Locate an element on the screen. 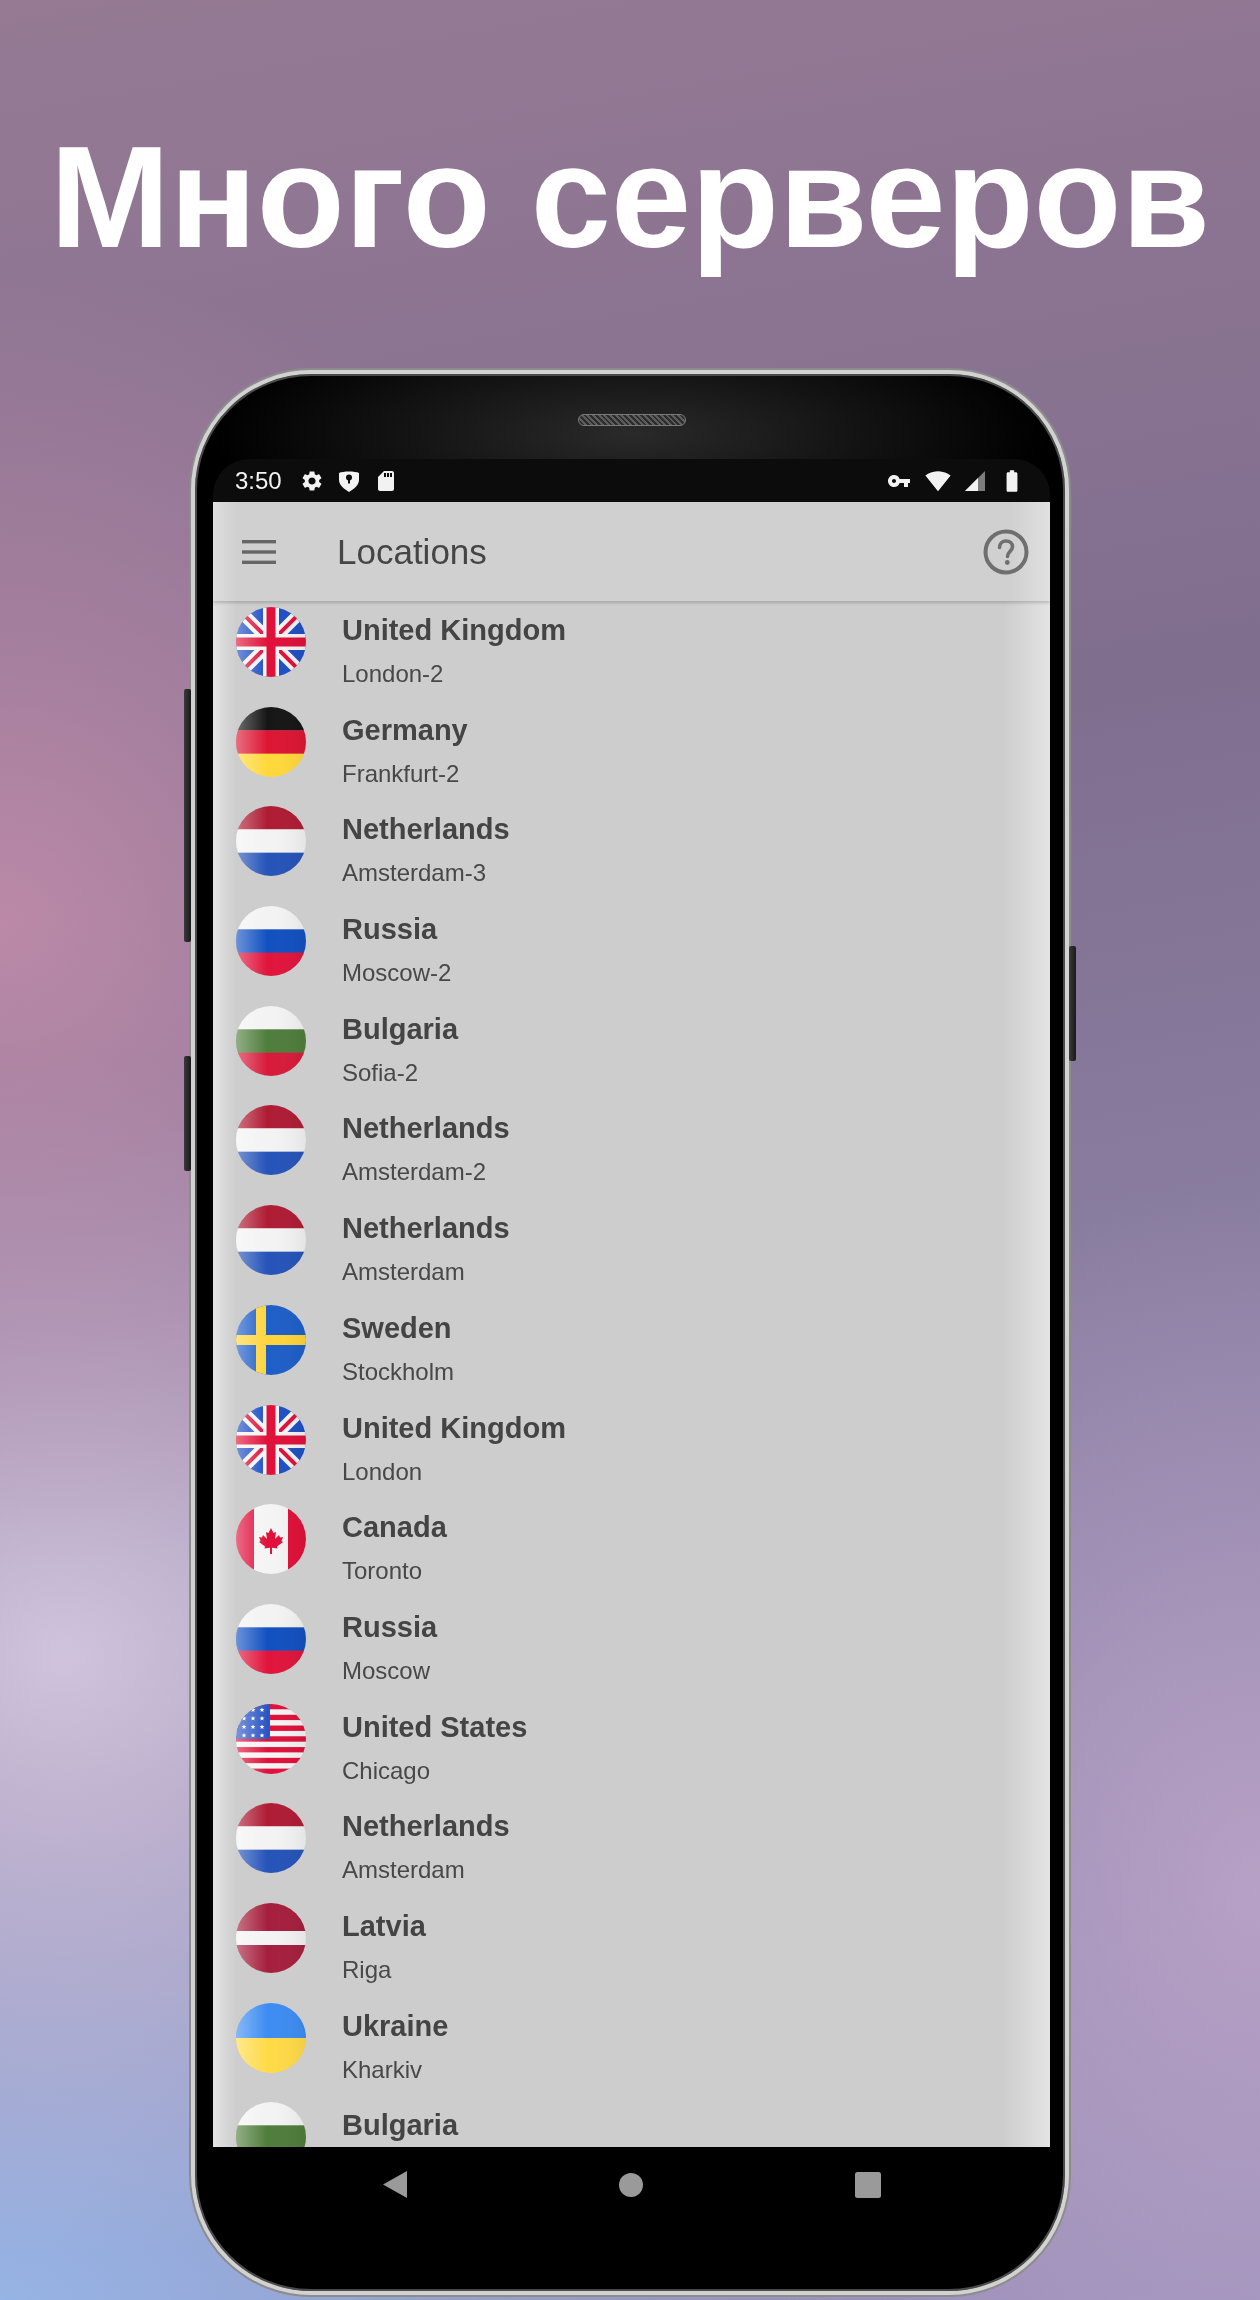  city-name: Amsterdam-2 is located at coordinates (414, 1172).